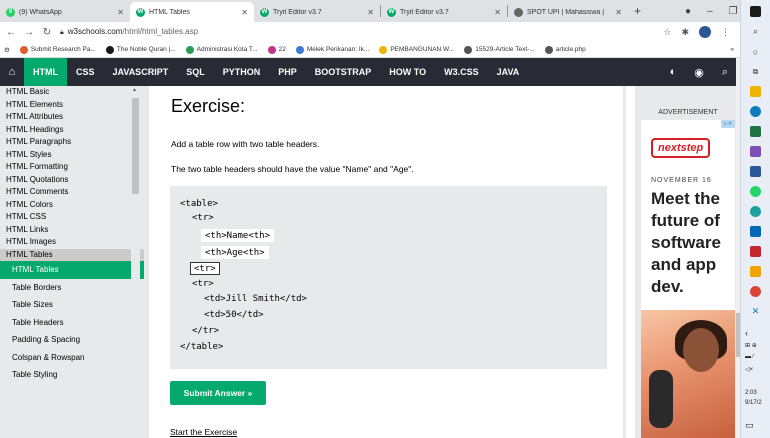 The width and height of the screenshot is (770, 438). What do you see at coordinates (72, 242) in the screenshot?
I see `sidebar-item-html-images: HTML Images` at bounding box center [72, 242].